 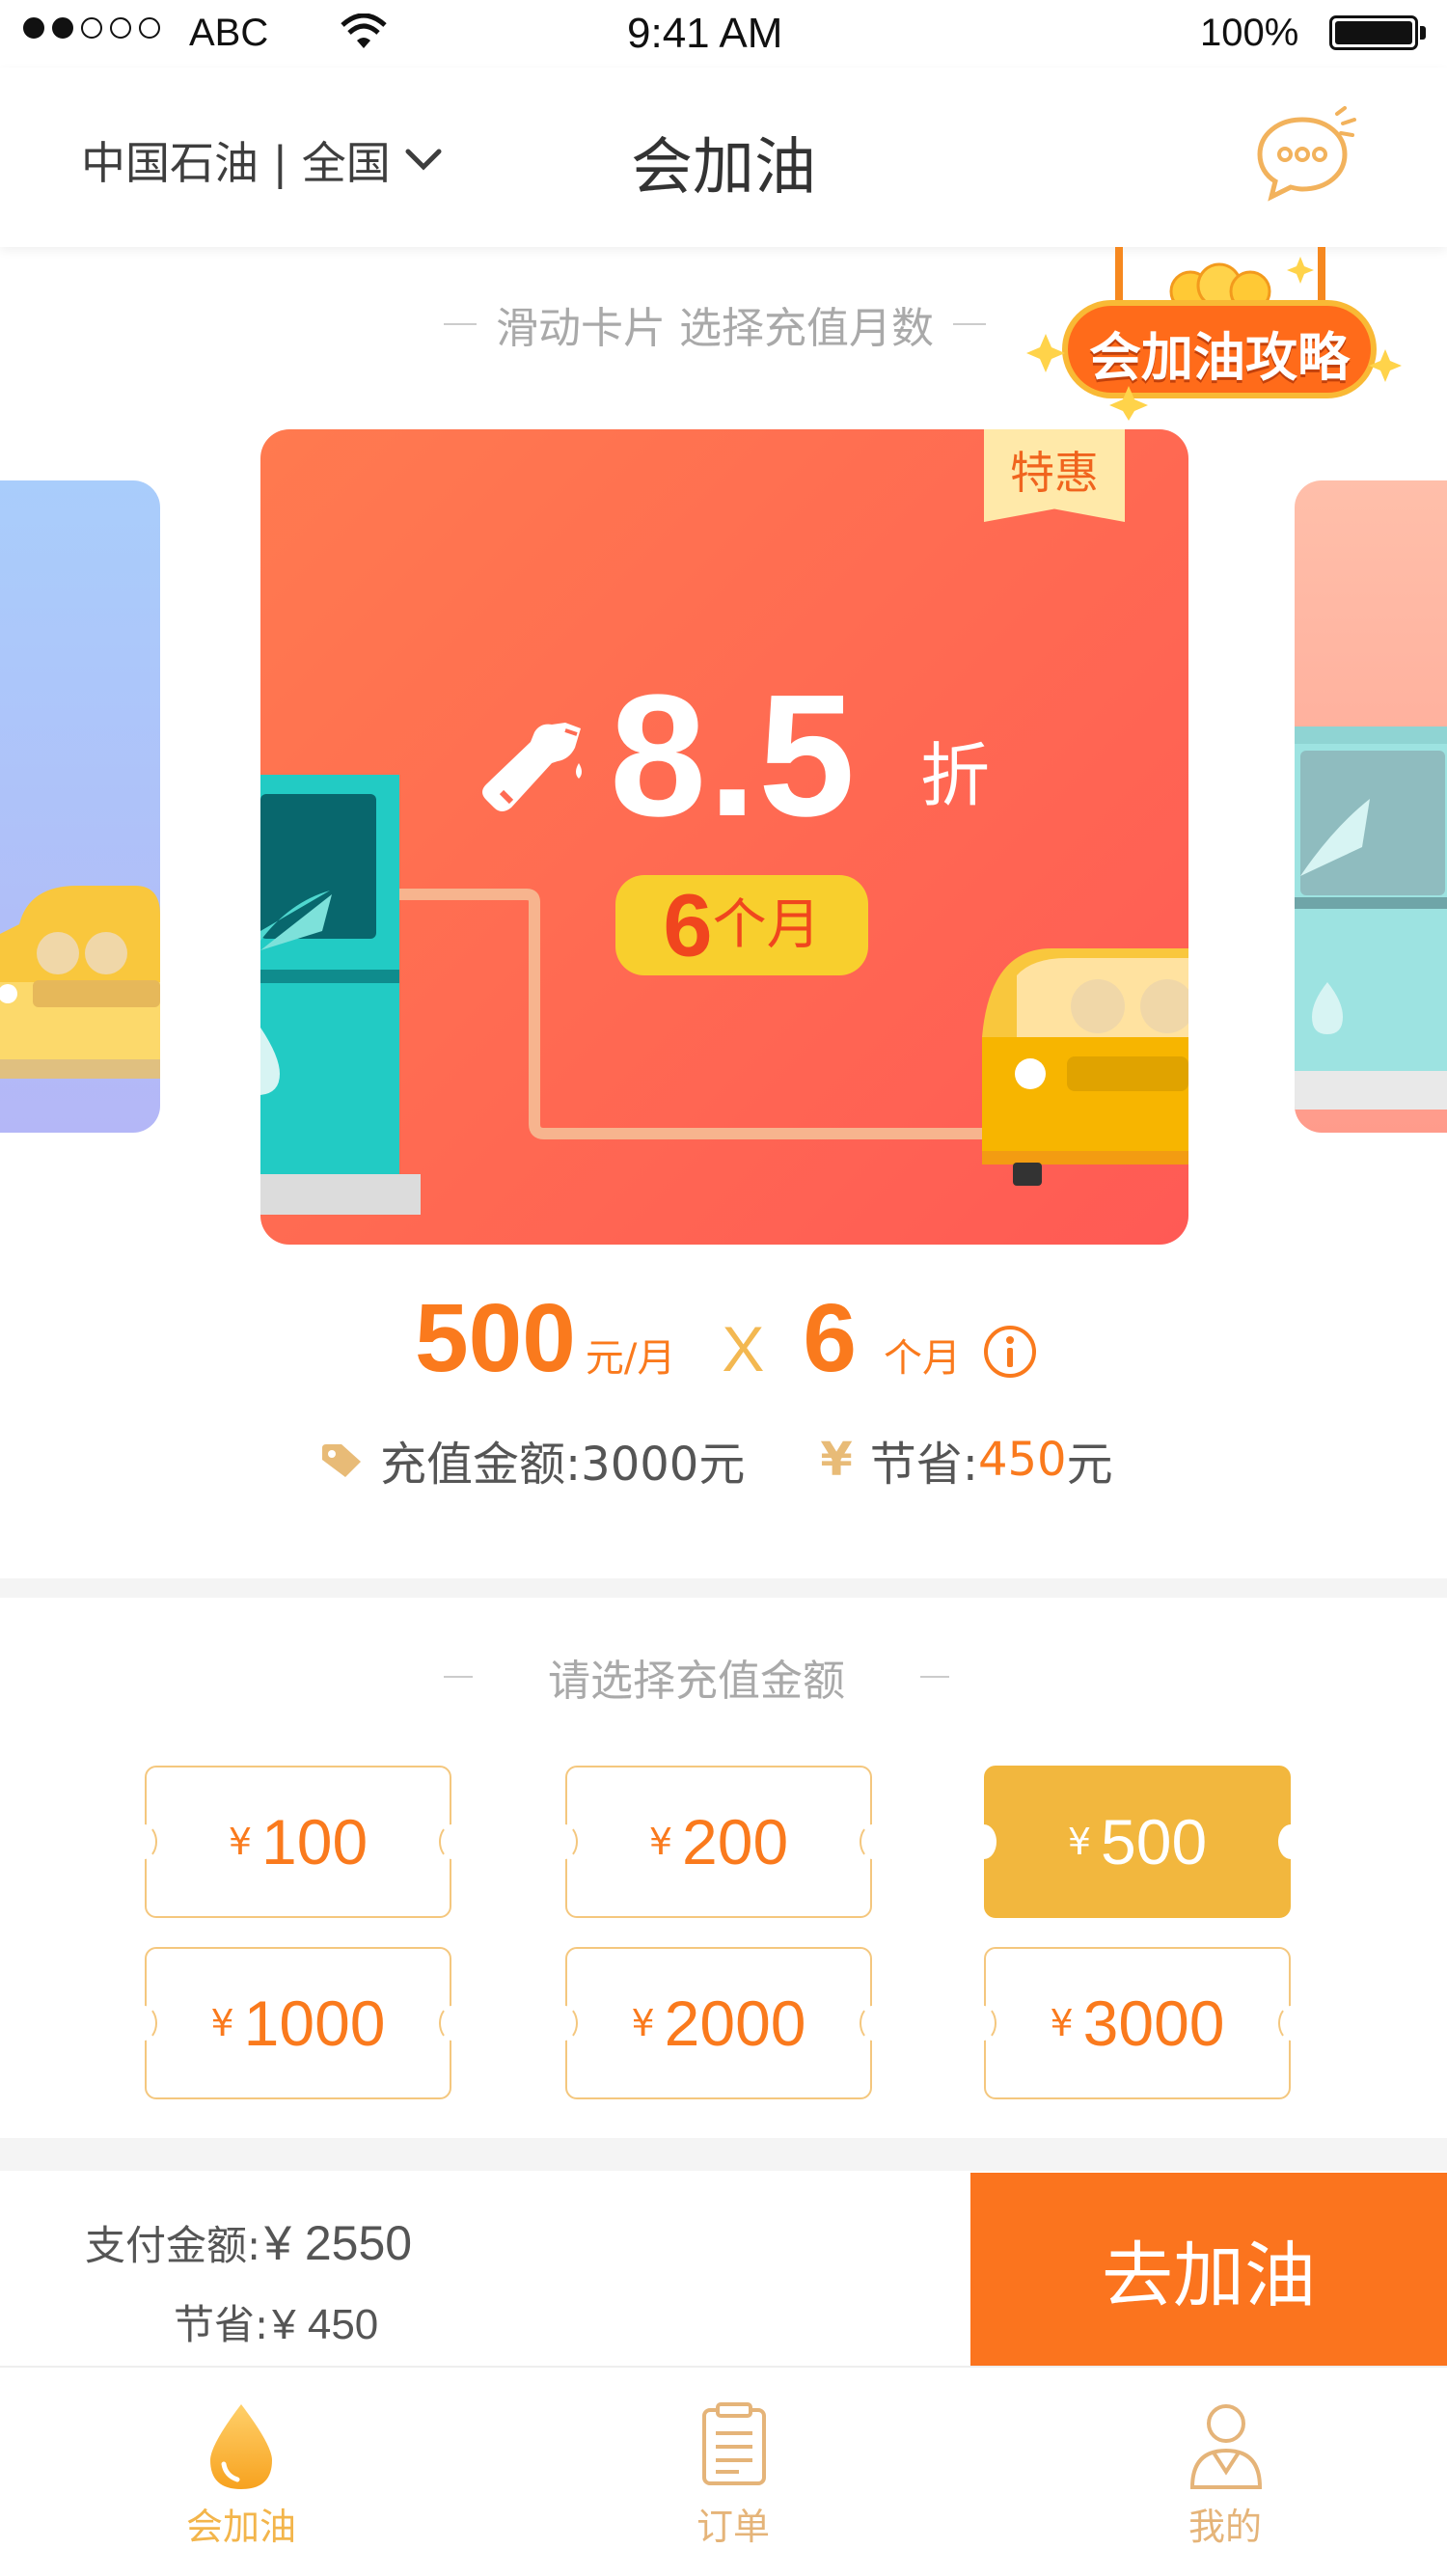 I want to click on card-prev, so click(x=80, y=807).